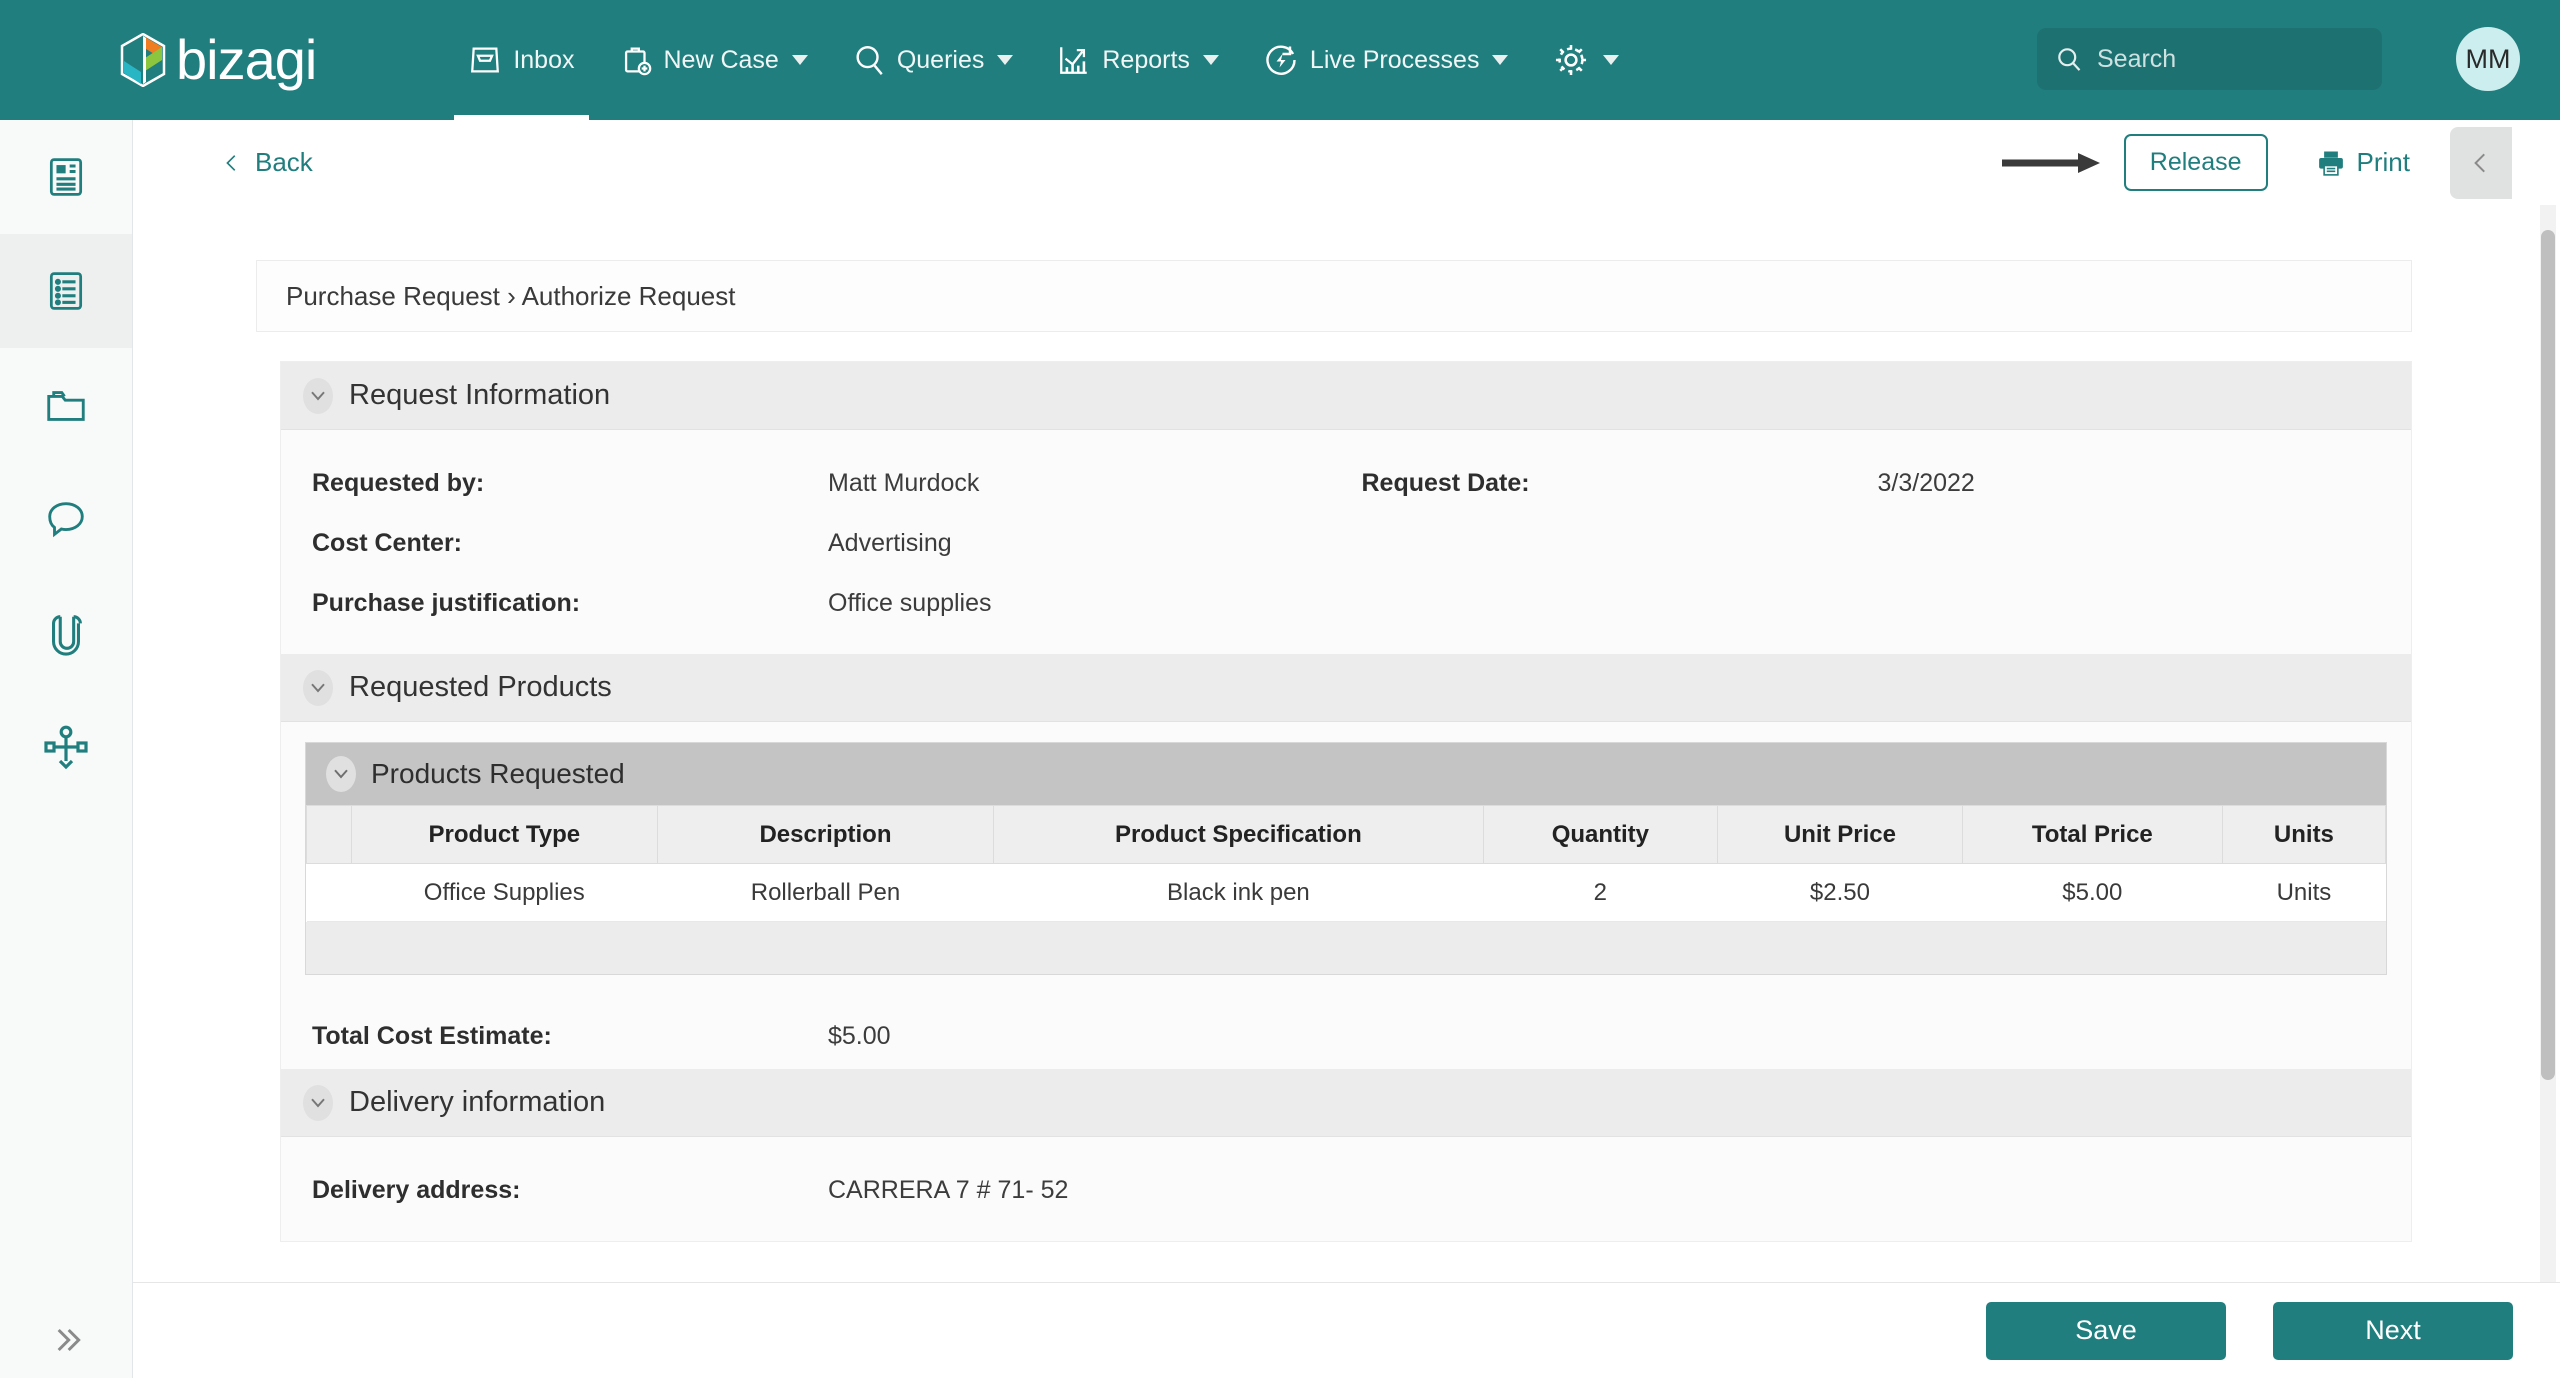  I want to click on cell-product-specification: Black ink pen, so click(1238, 892).